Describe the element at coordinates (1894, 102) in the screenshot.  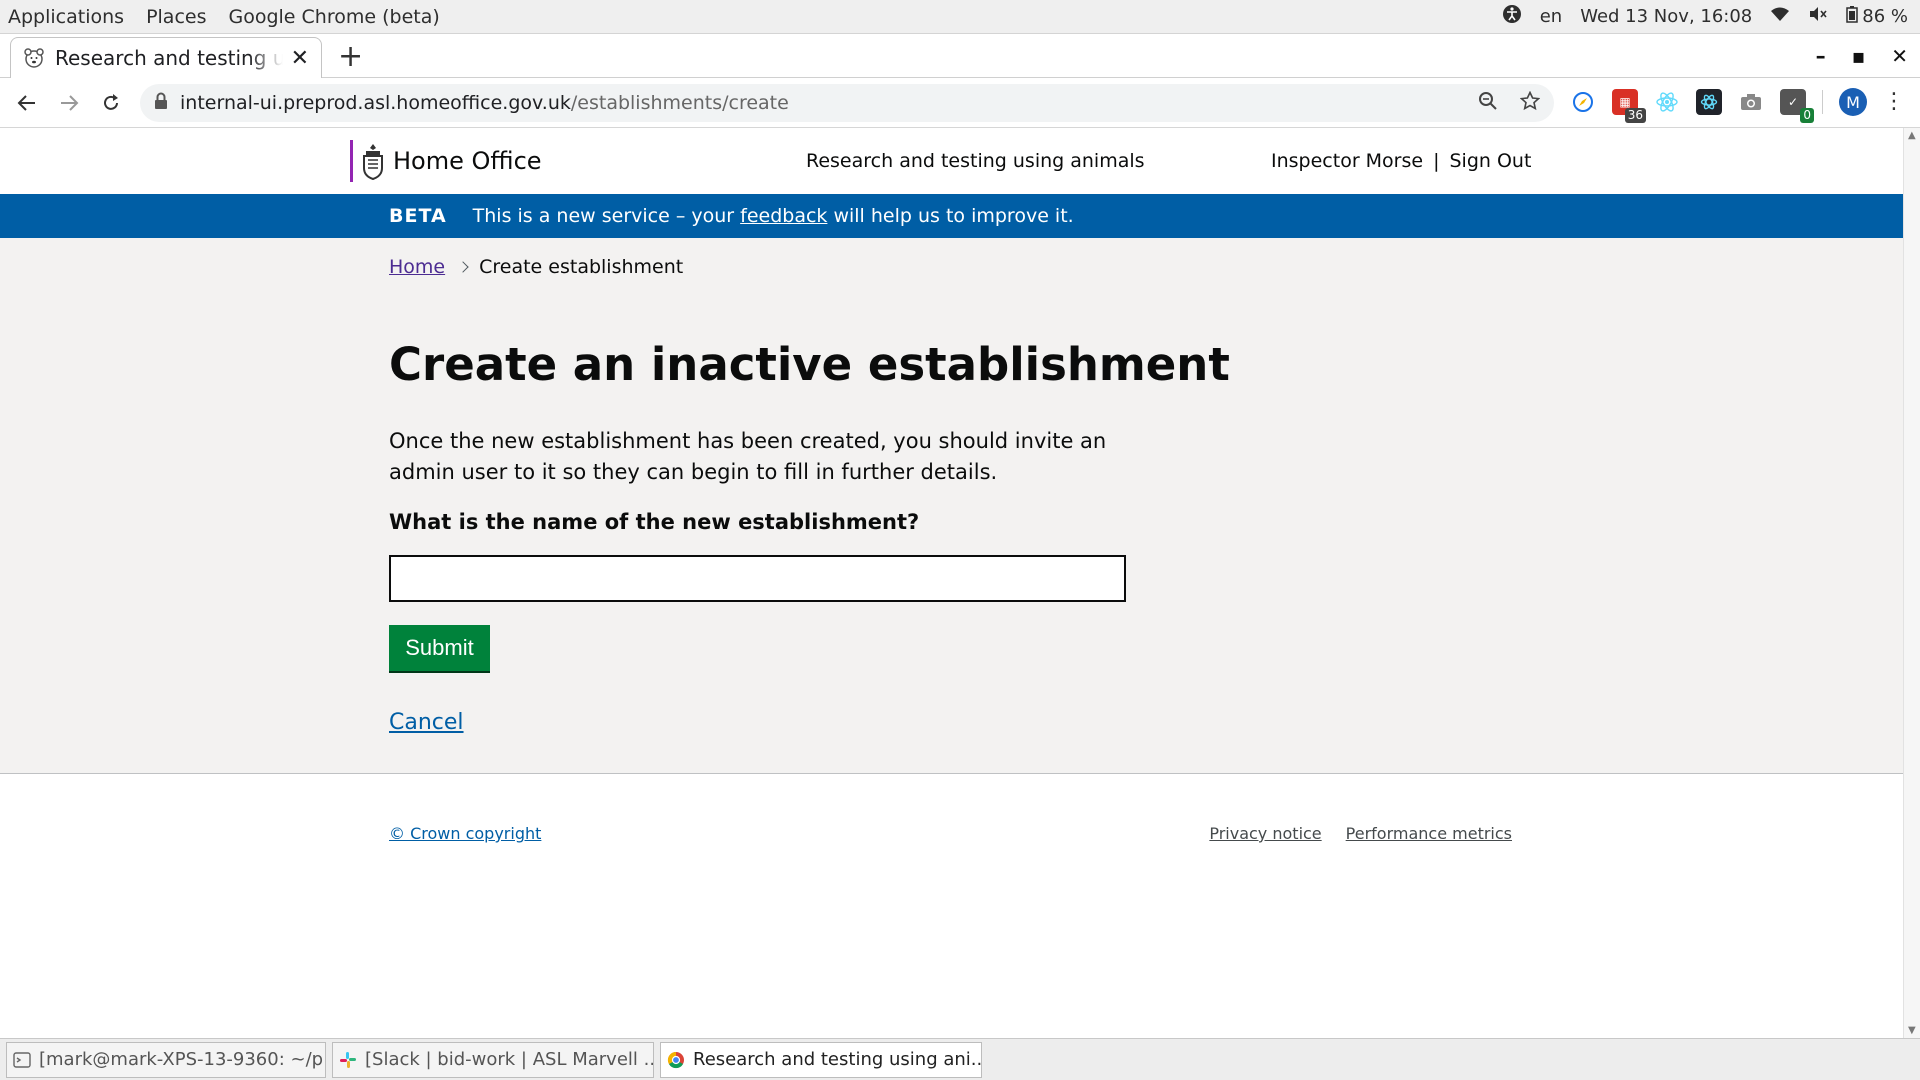
I see `more-menu-icon: ⋮` at that location.